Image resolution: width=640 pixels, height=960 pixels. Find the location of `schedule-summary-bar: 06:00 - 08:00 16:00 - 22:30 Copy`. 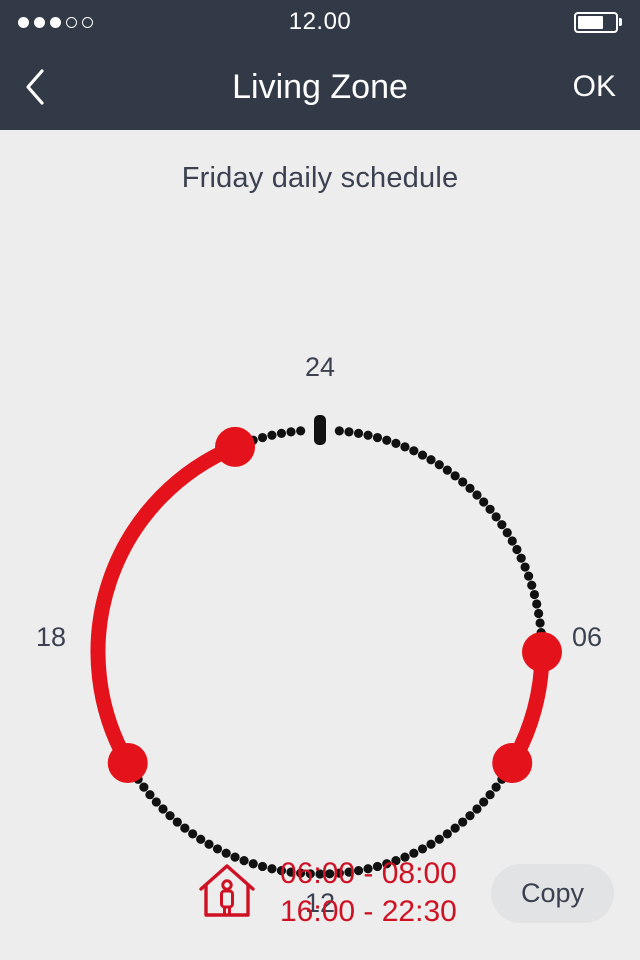

schedule-summary-bar: 06:00 - 08:00 16:00 - 22:30 Copy is located at coordinates (320, 893).